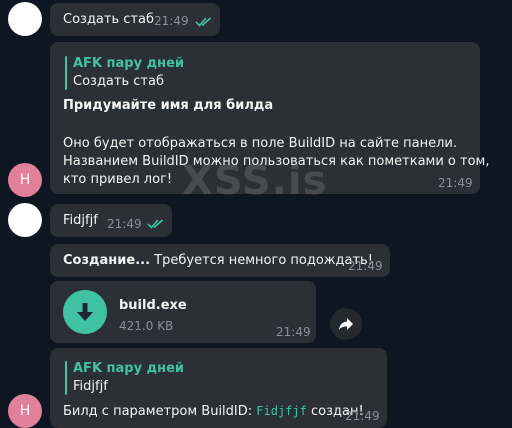 The image size is (512, 428). Describe the element at coordinates (118, 179) in the screenshot. I see `message-body-line: кто привел лог!` at that location.